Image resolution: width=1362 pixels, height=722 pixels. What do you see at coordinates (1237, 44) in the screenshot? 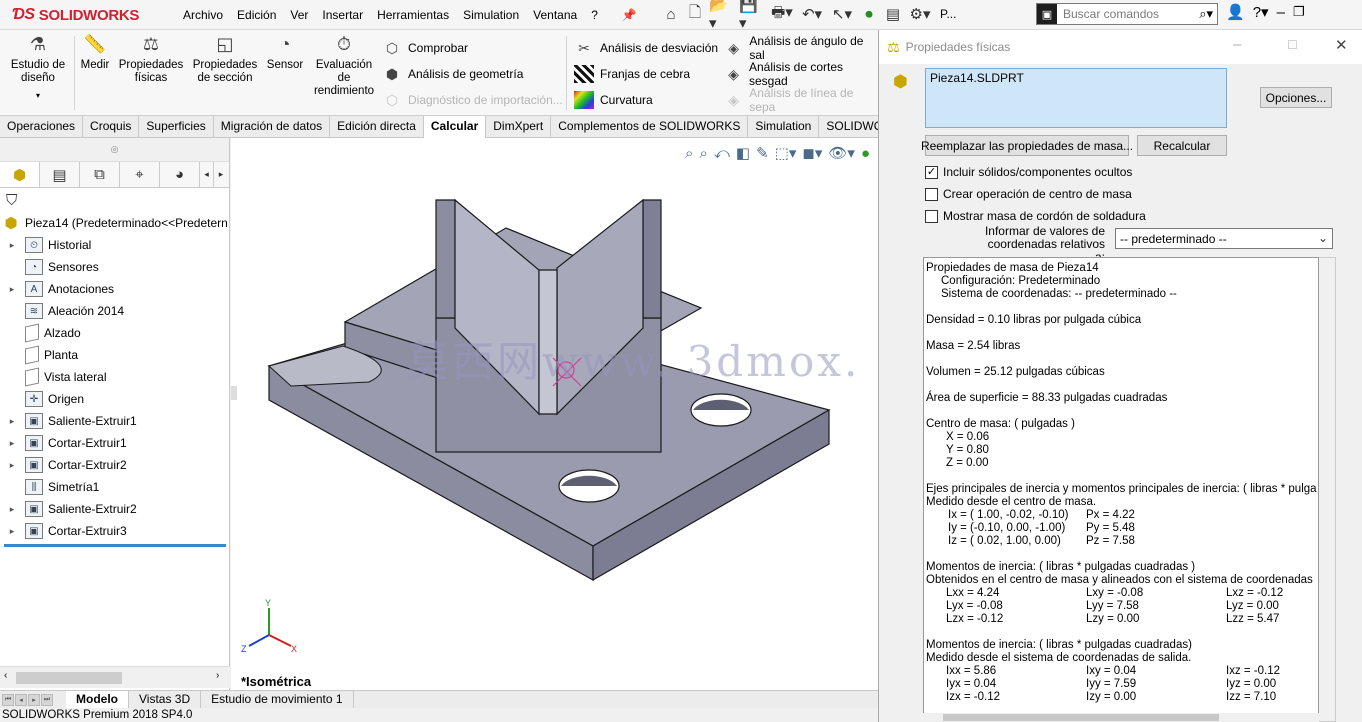
I see `minimize-icon: –` at bounding box center [1237, 44].